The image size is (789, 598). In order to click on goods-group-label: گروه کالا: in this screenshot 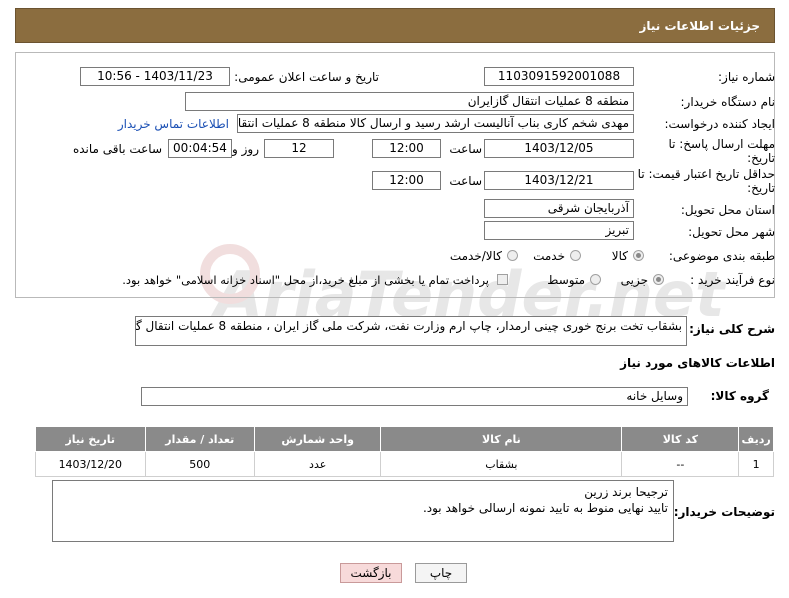, I will do `click(739, 396)`.